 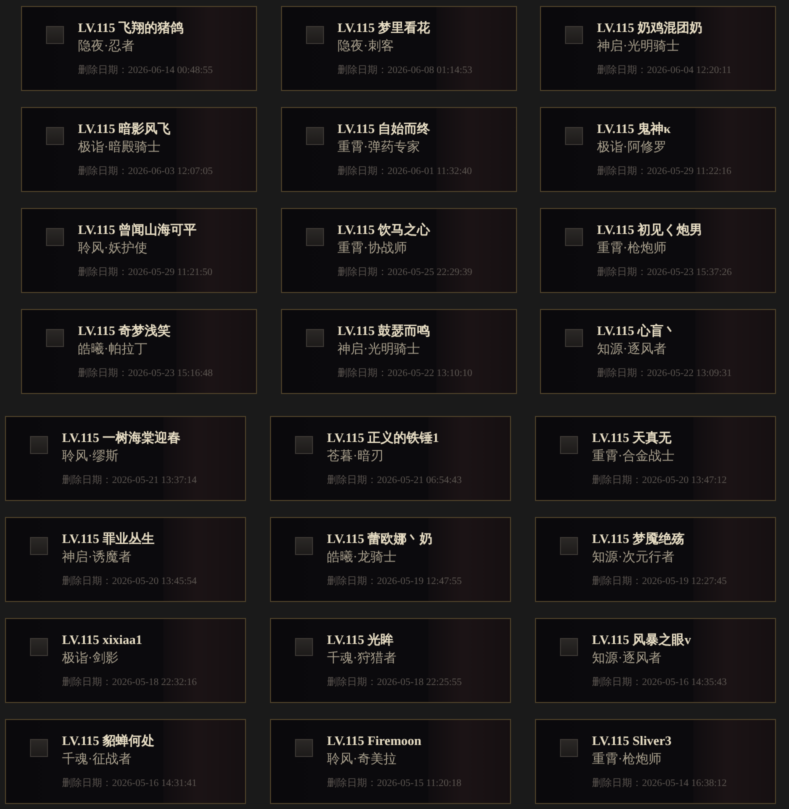 What do you see at coordinates (632, 741) in the screenshot?
I see `character-title: LV.115 Sliver3` at bounding box center [632, 741].